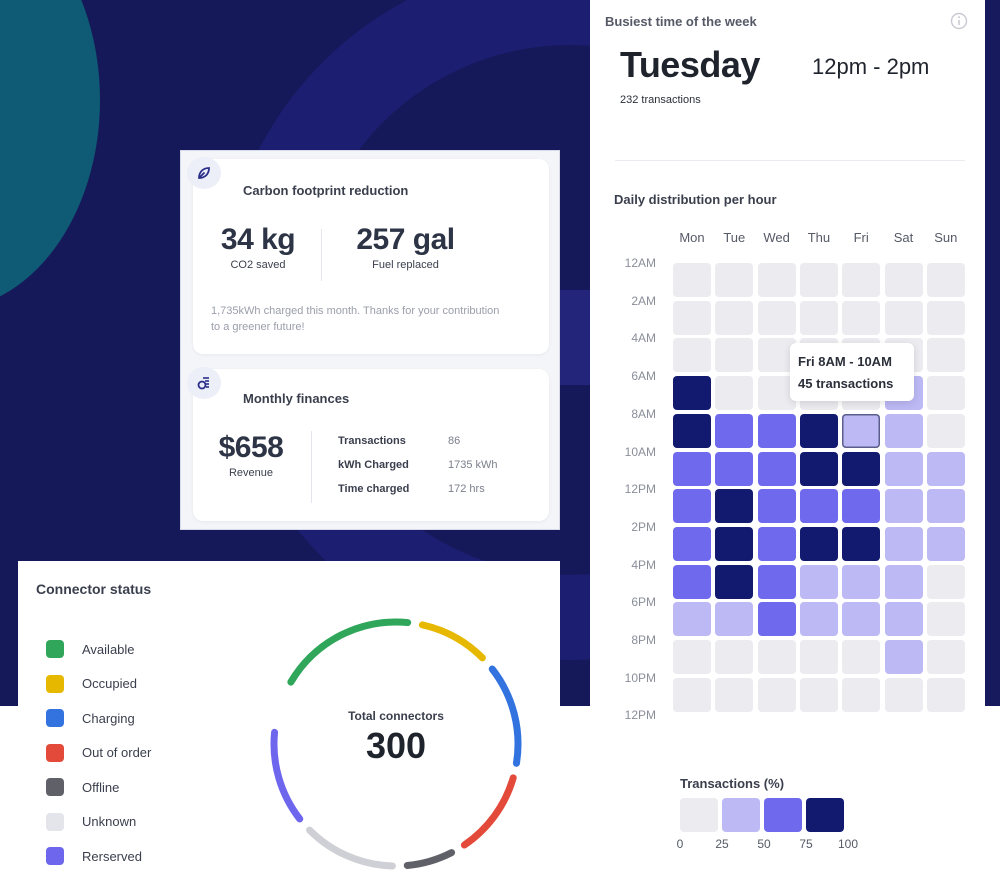  I want to click on info-icon, so click(959, 21).